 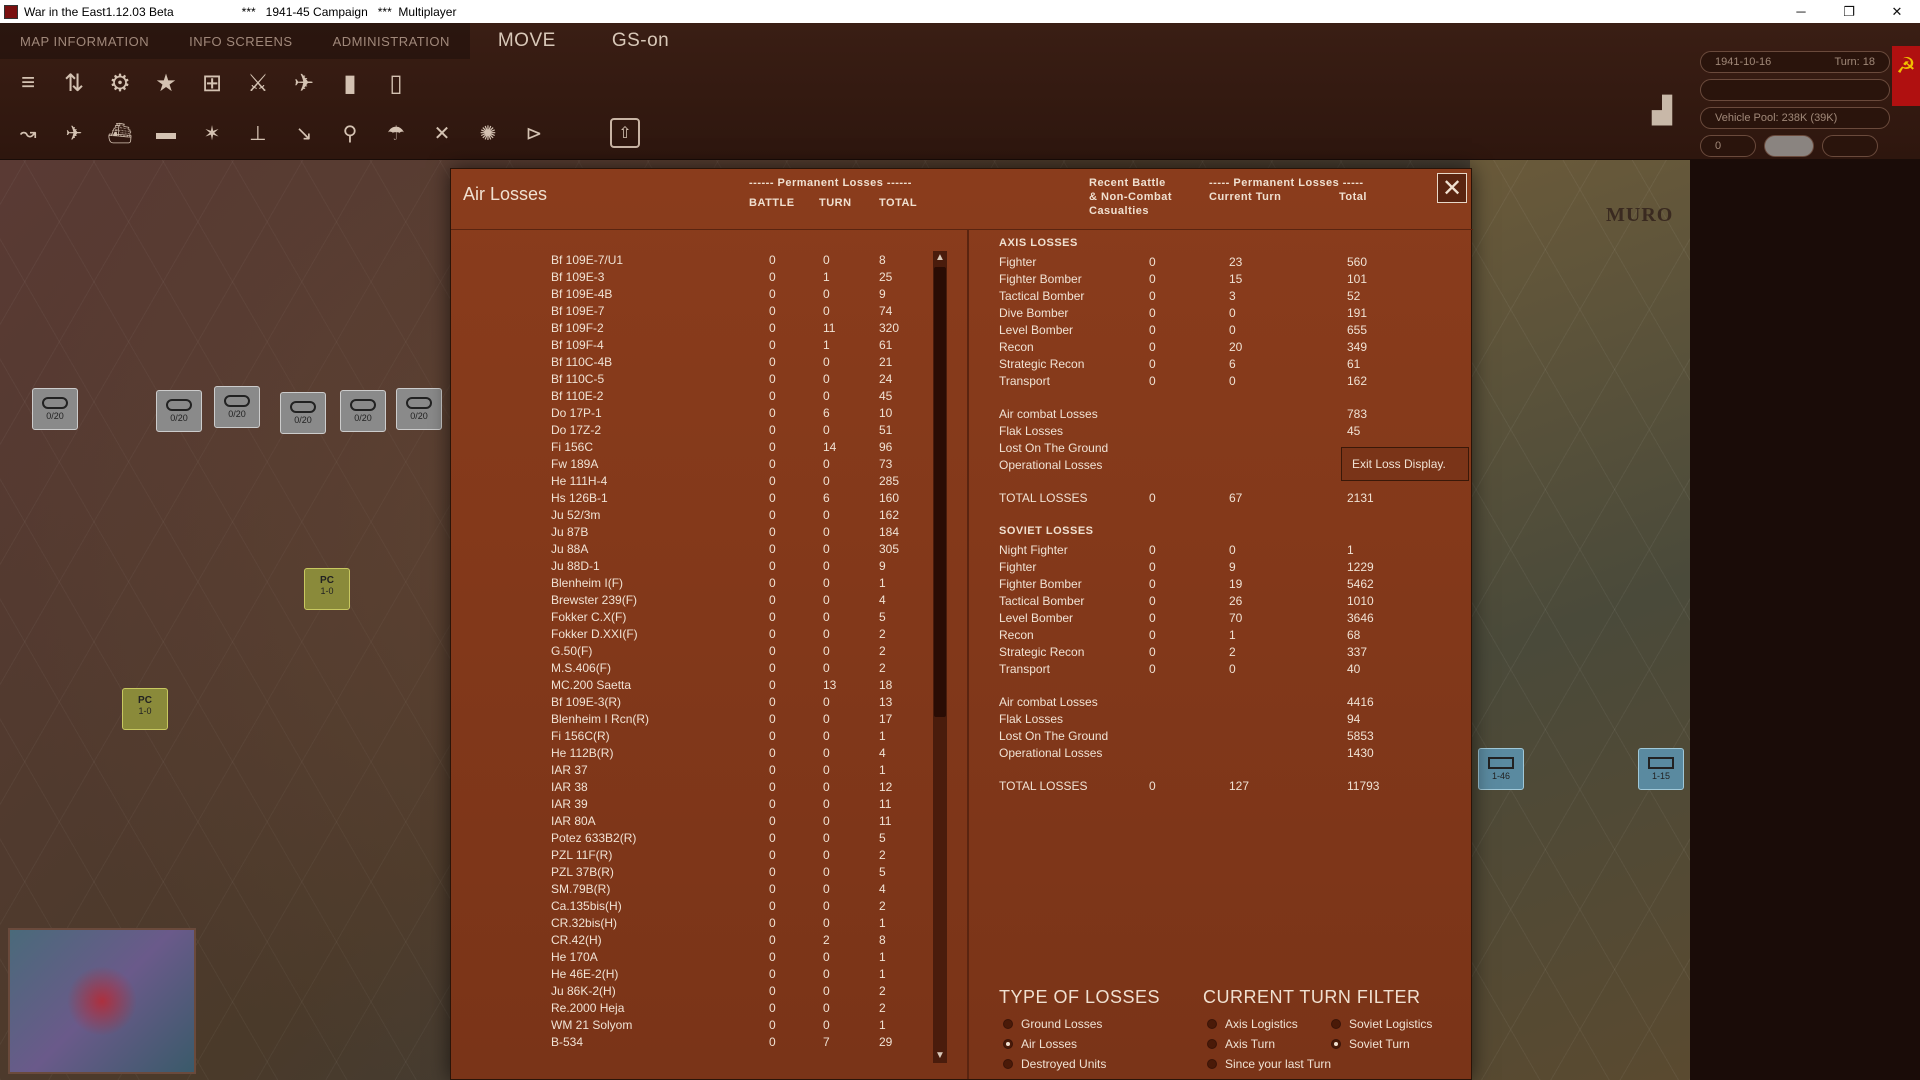 What do you see at coordinates (701, 482) in the screenshot?
I see `table-row: He 111H-4 0 0 285` at bounding box center [701, 482].